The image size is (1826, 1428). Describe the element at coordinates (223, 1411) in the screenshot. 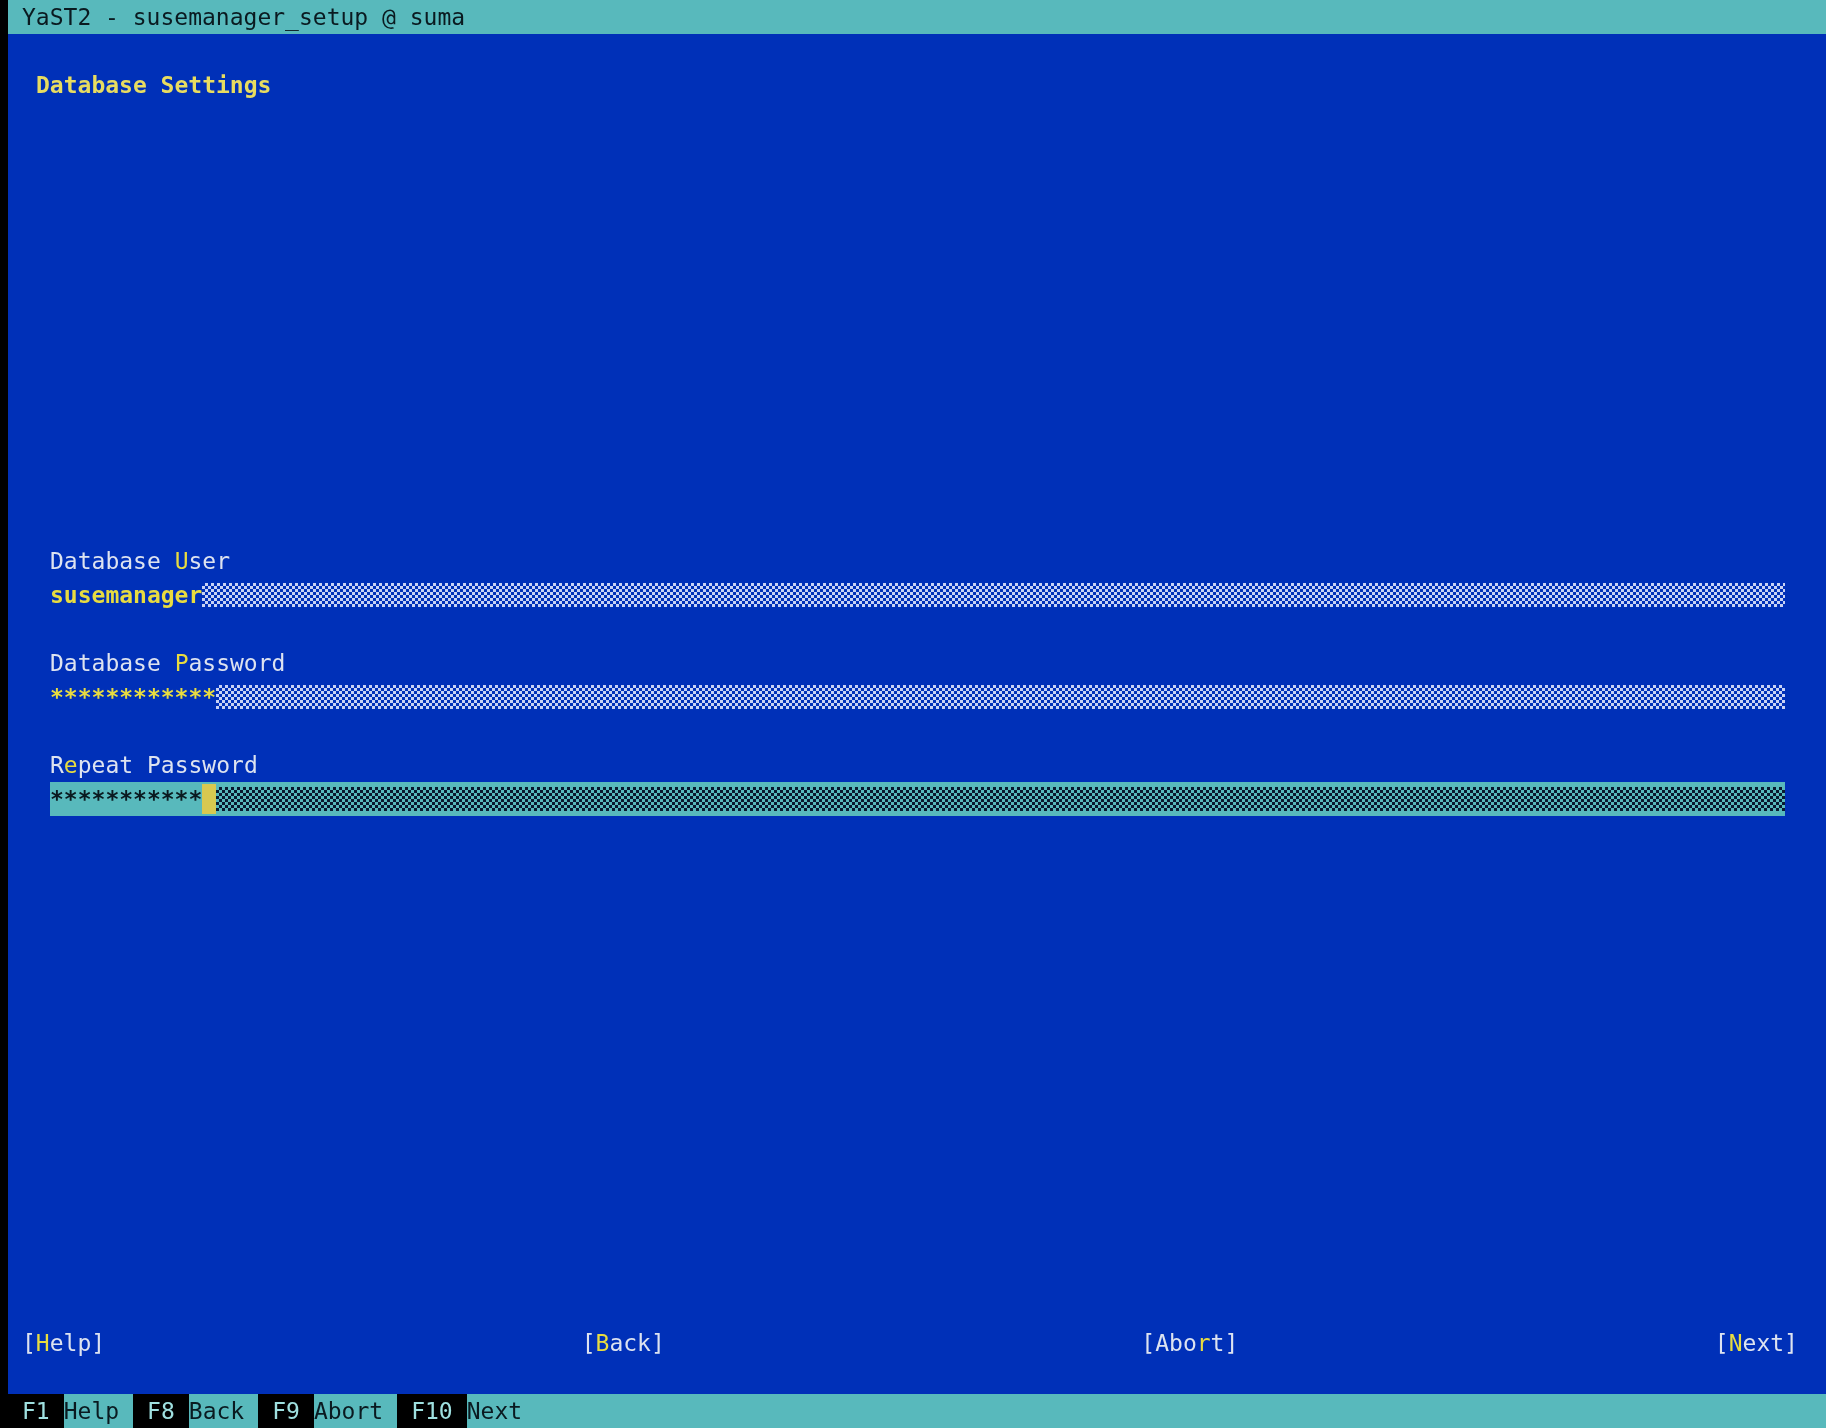

I see `function-key-action: Back` at that location.